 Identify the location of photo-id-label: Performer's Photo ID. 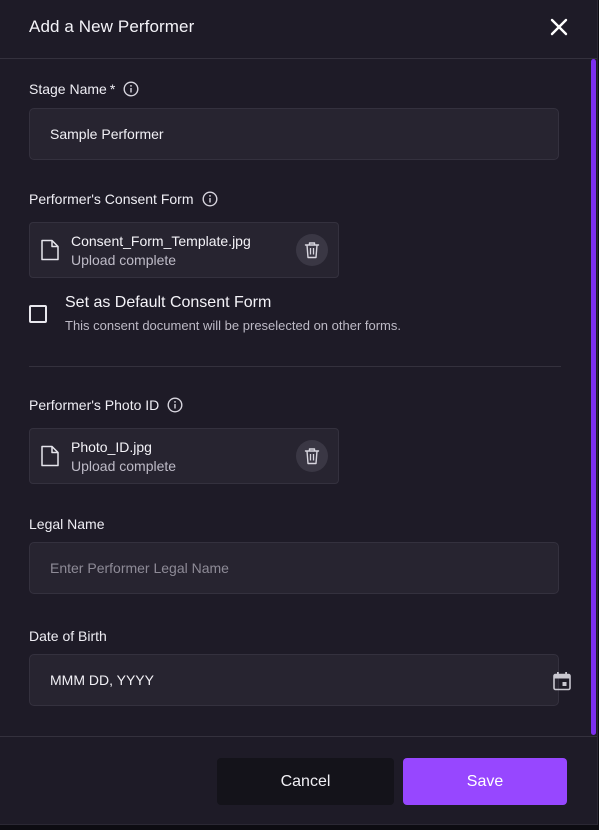
(94, 405).